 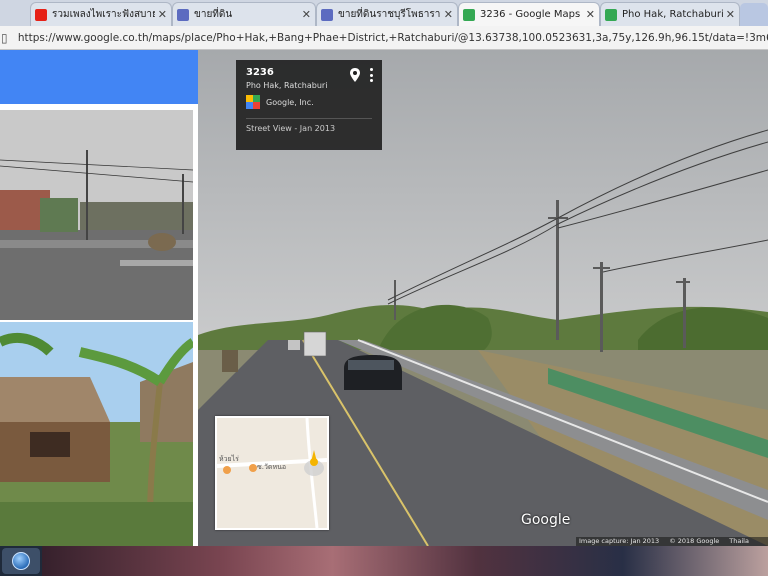 I want to click on google-watermark: Google, so click(x=546, y=520).